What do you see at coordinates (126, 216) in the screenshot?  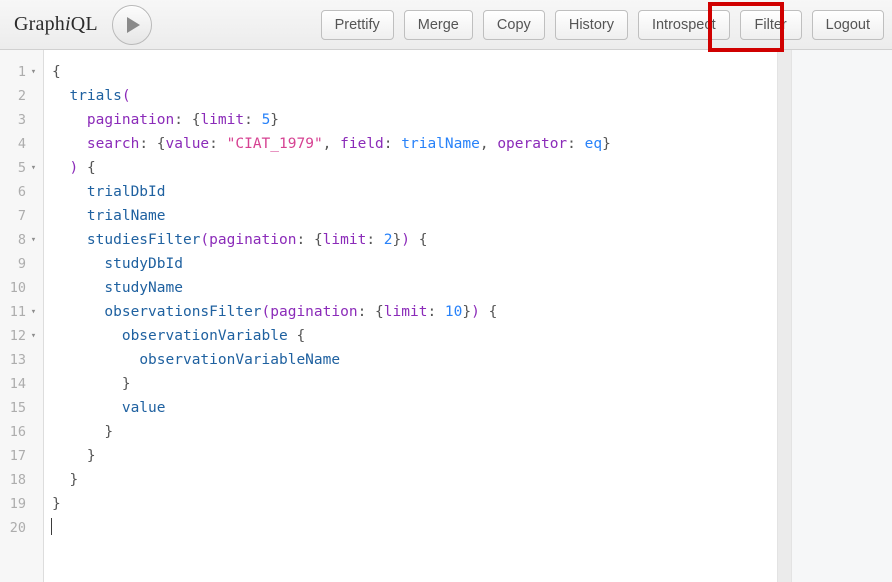 I see `code-line: trialName` at bounding box center [126, 216].